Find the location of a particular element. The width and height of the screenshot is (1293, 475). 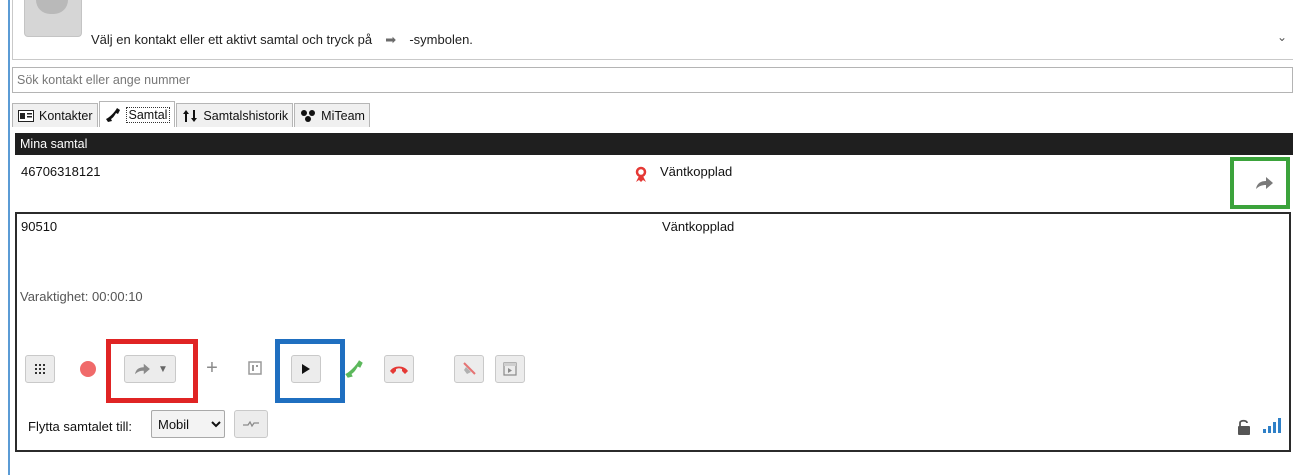

dialpad-icon is located at coordinates (40, 369).